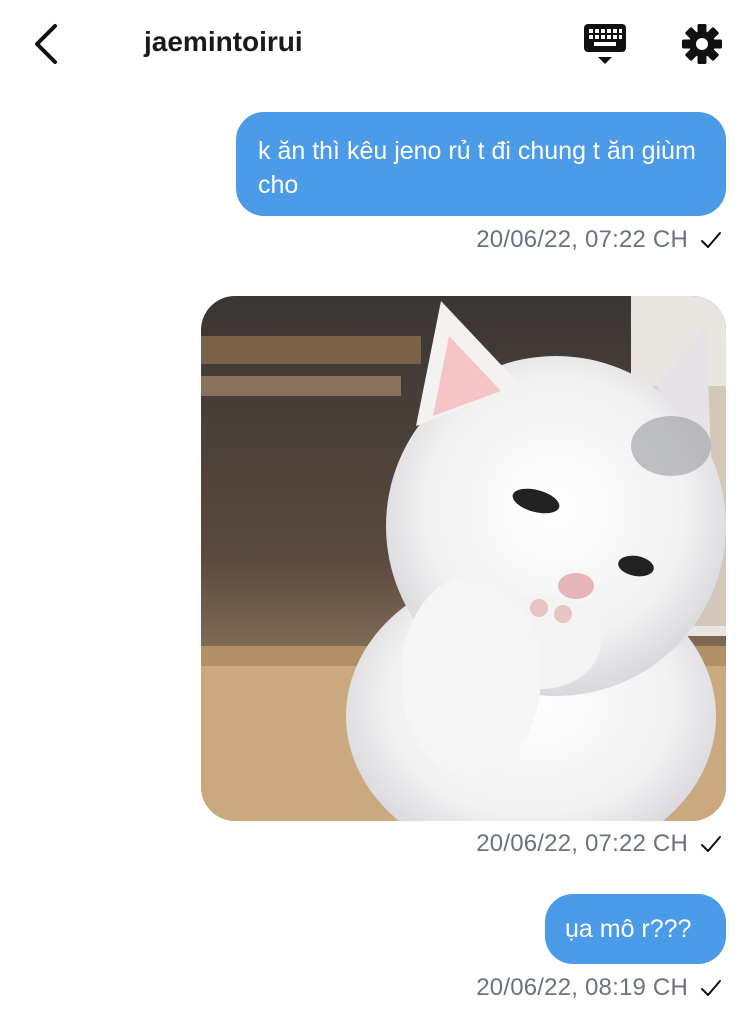 The height and width of the screenshot is (1014, 750). Describe the element at coordinates (628, 929) in the screenshot. I see `message-text: ụa mô r???` at that location.